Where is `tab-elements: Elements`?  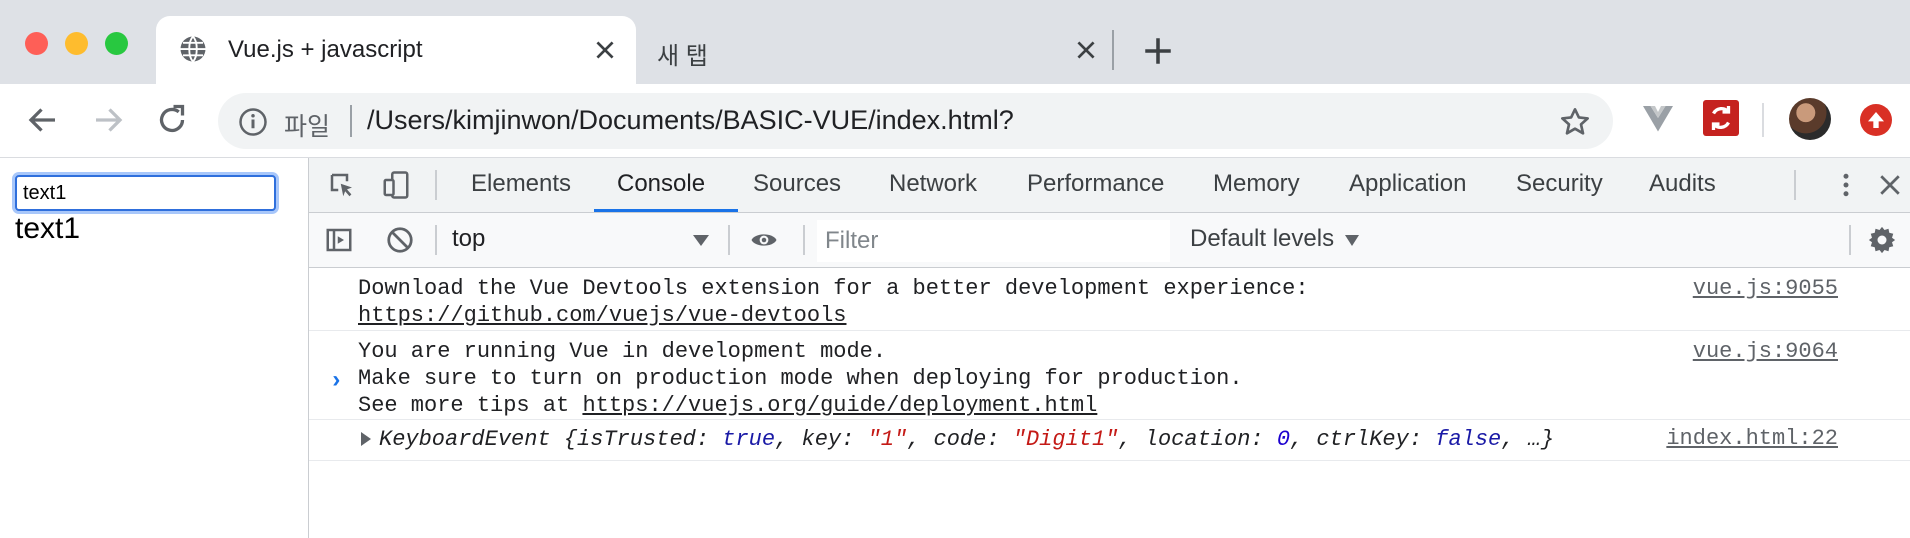
tab-elements: Elements is located at coordinates (521, 184).